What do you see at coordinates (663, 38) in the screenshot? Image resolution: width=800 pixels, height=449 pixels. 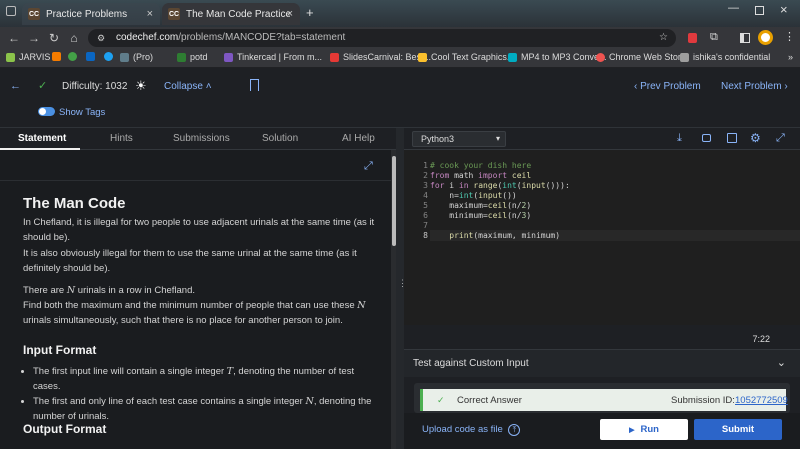 I see `bookmark-star-icon: ☆` at bounding box center [663, 38].